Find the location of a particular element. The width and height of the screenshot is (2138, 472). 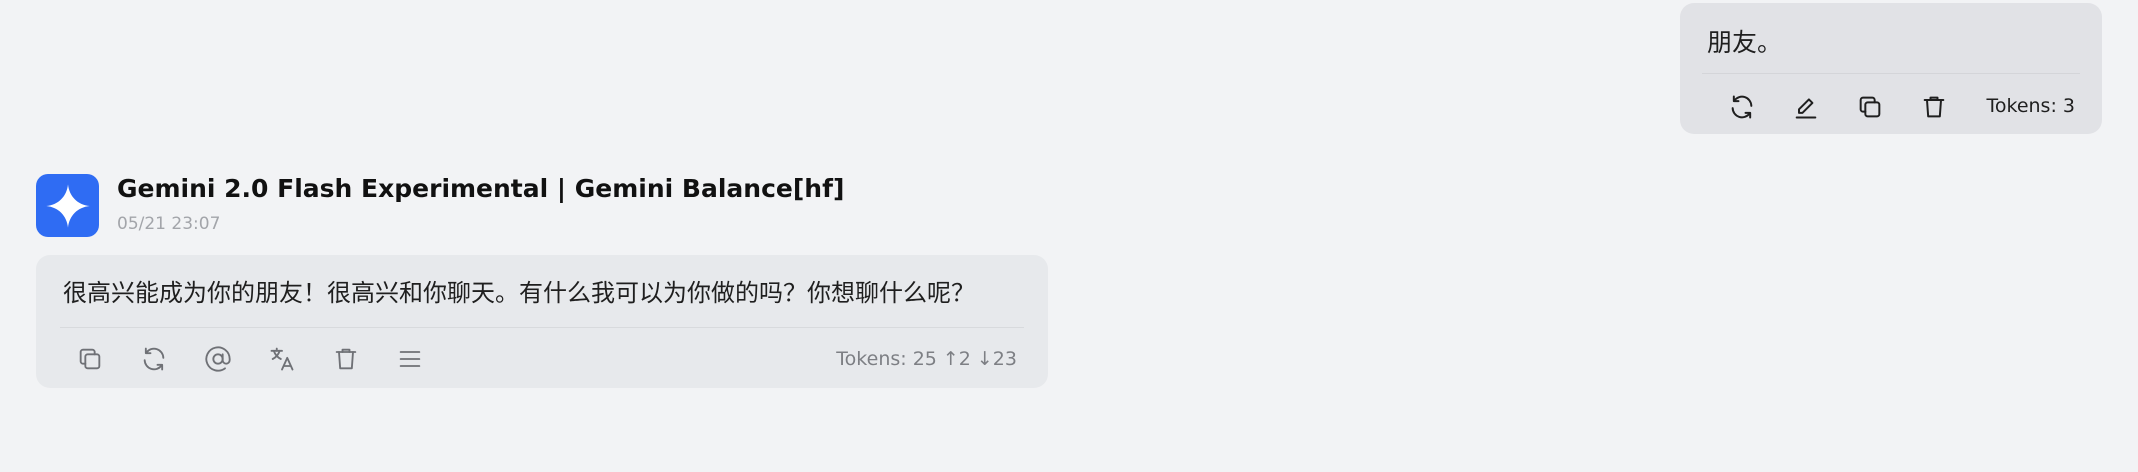

token-total: Tokens: 25 is located at coordinates (886, 359).